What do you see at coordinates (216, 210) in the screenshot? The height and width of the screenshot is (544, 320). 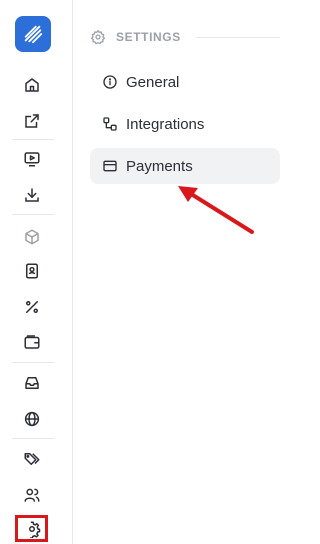 I see `pointer-arrow` at bounding box center [216, 210].